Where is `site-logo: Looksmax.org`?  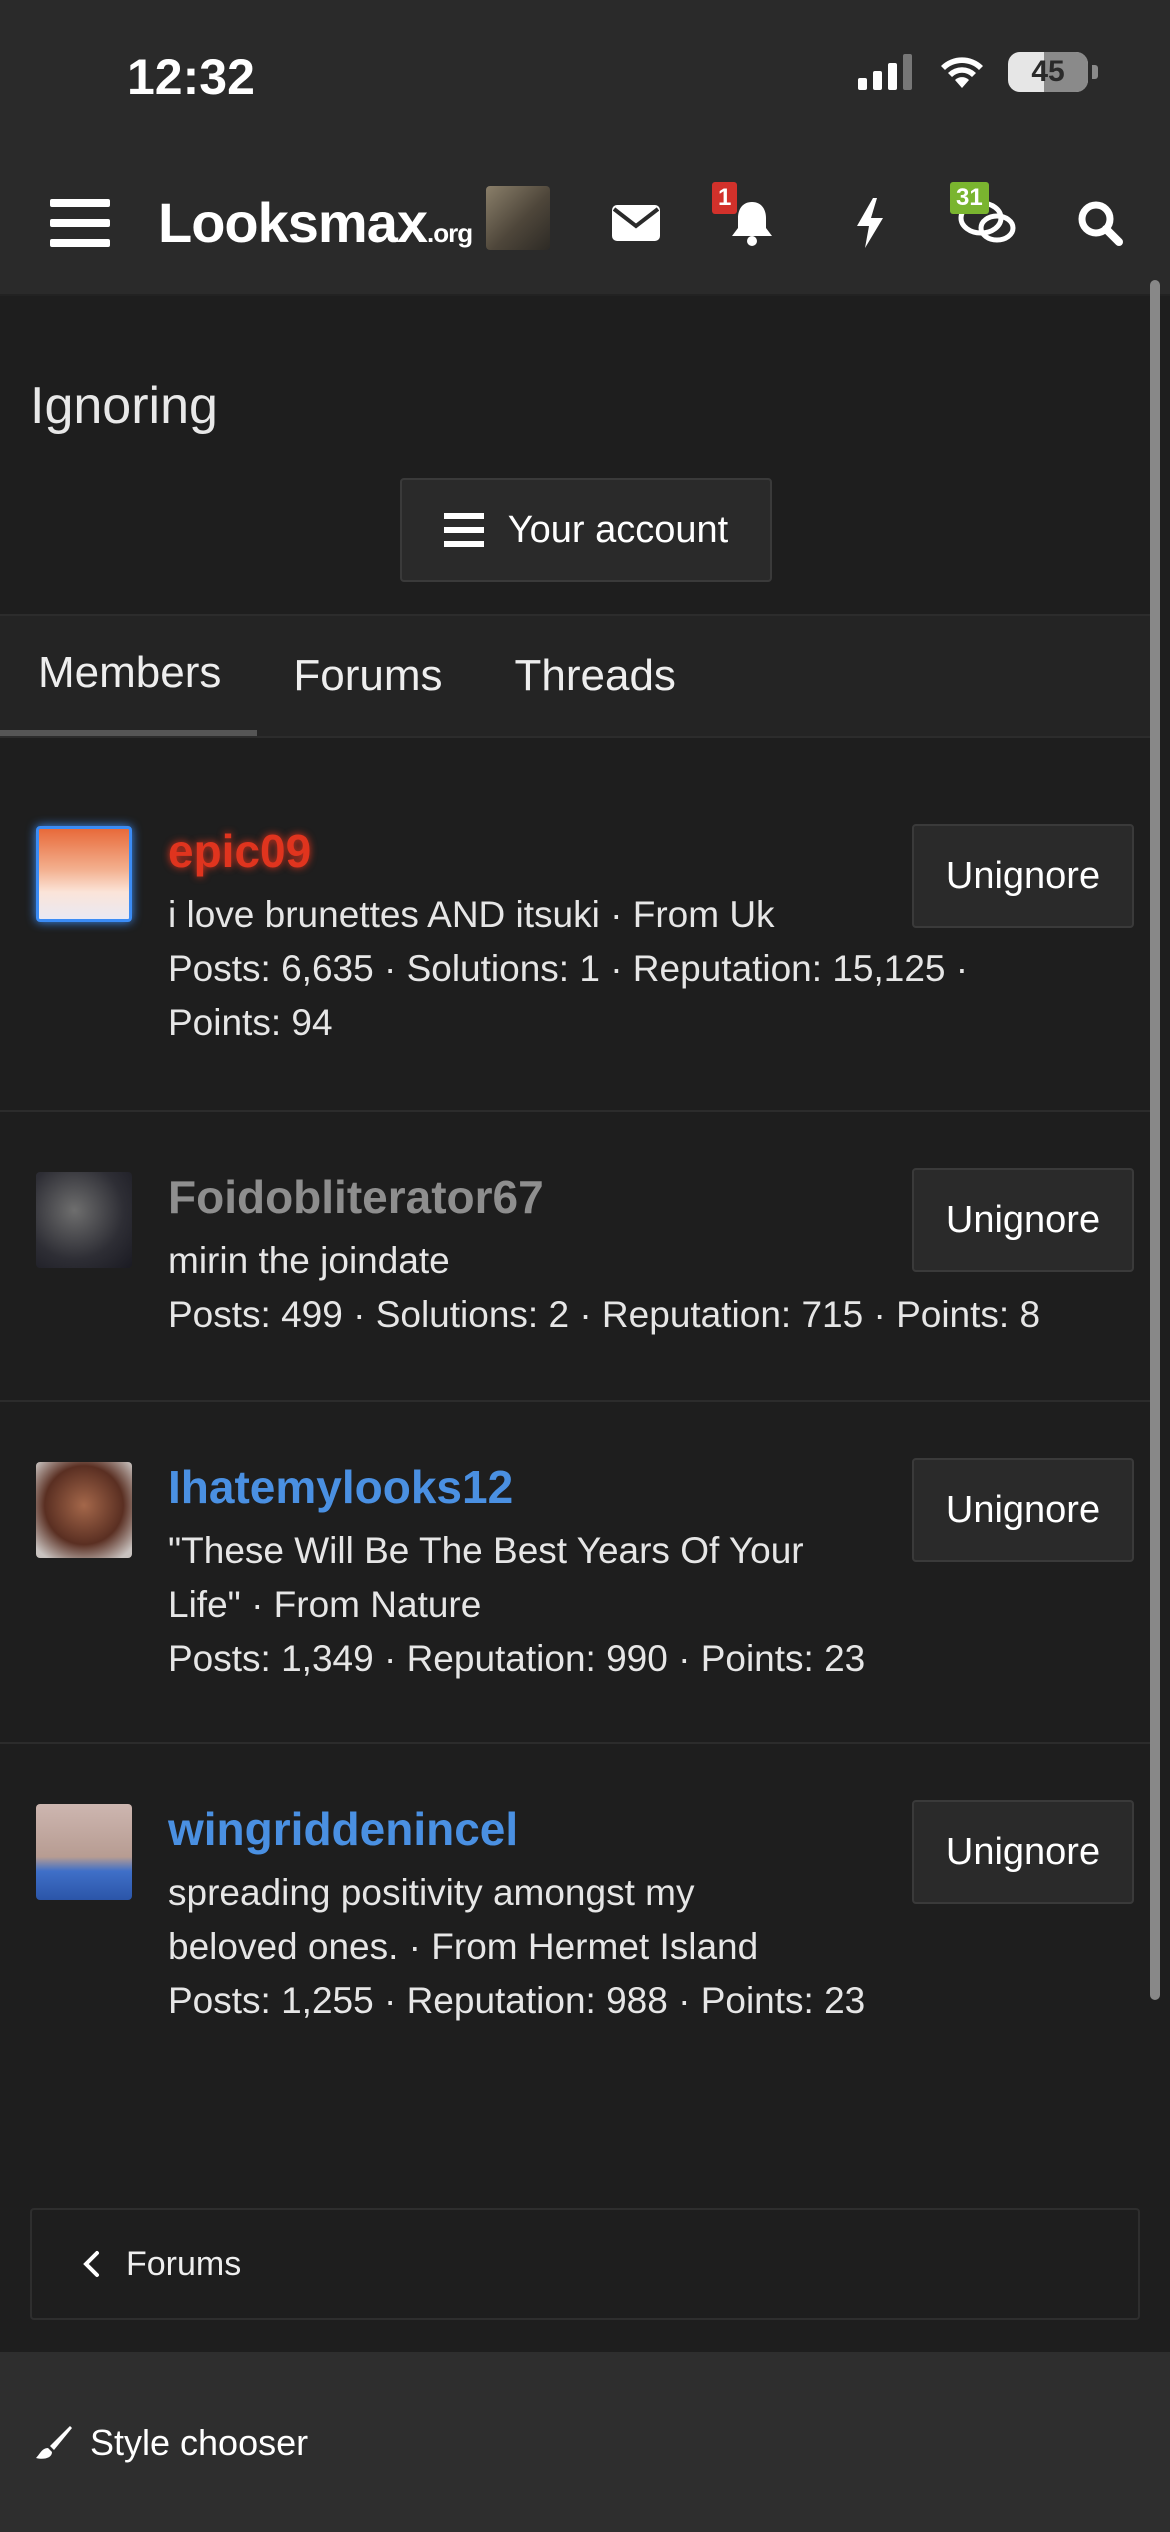 site-logo: Looksmax.org is located at coordinates (315, 222).